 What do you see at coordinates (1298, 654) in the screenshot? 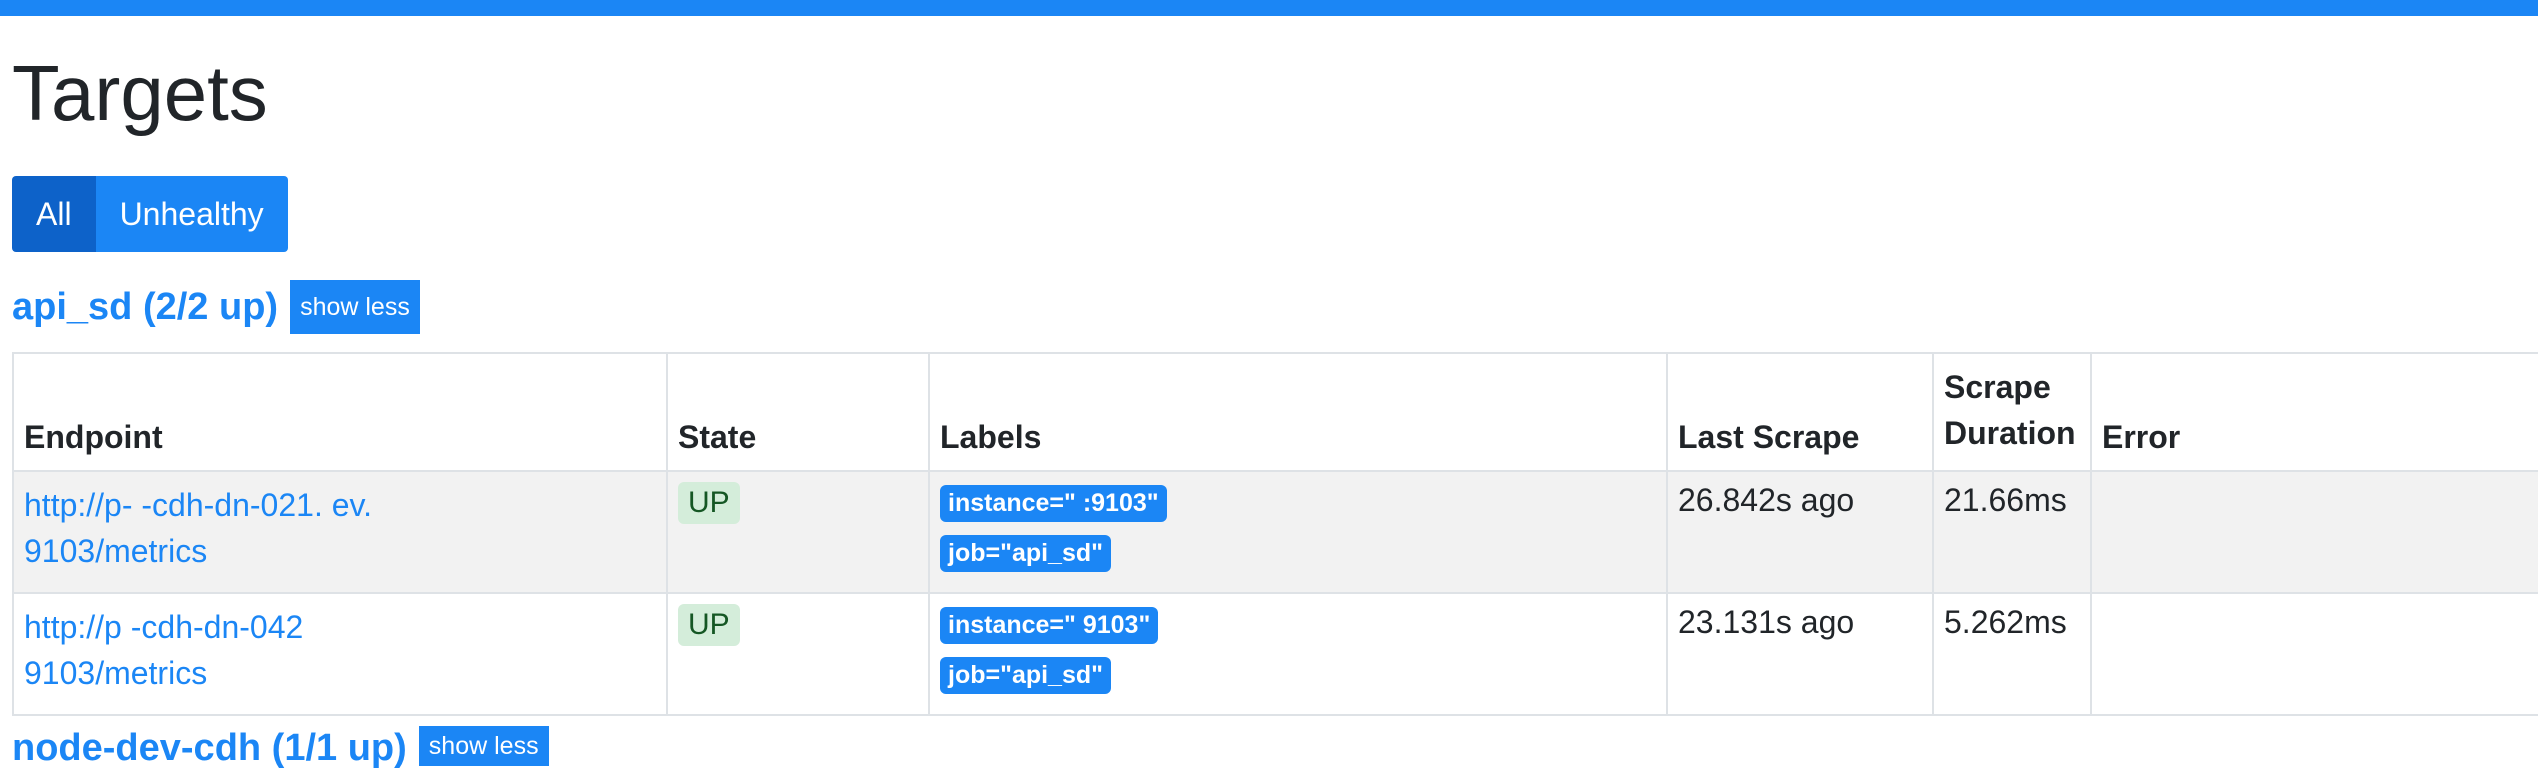
I see `labels-cell: instance=" 9103" job="api_sd"` at bounding box center [1298, 654].